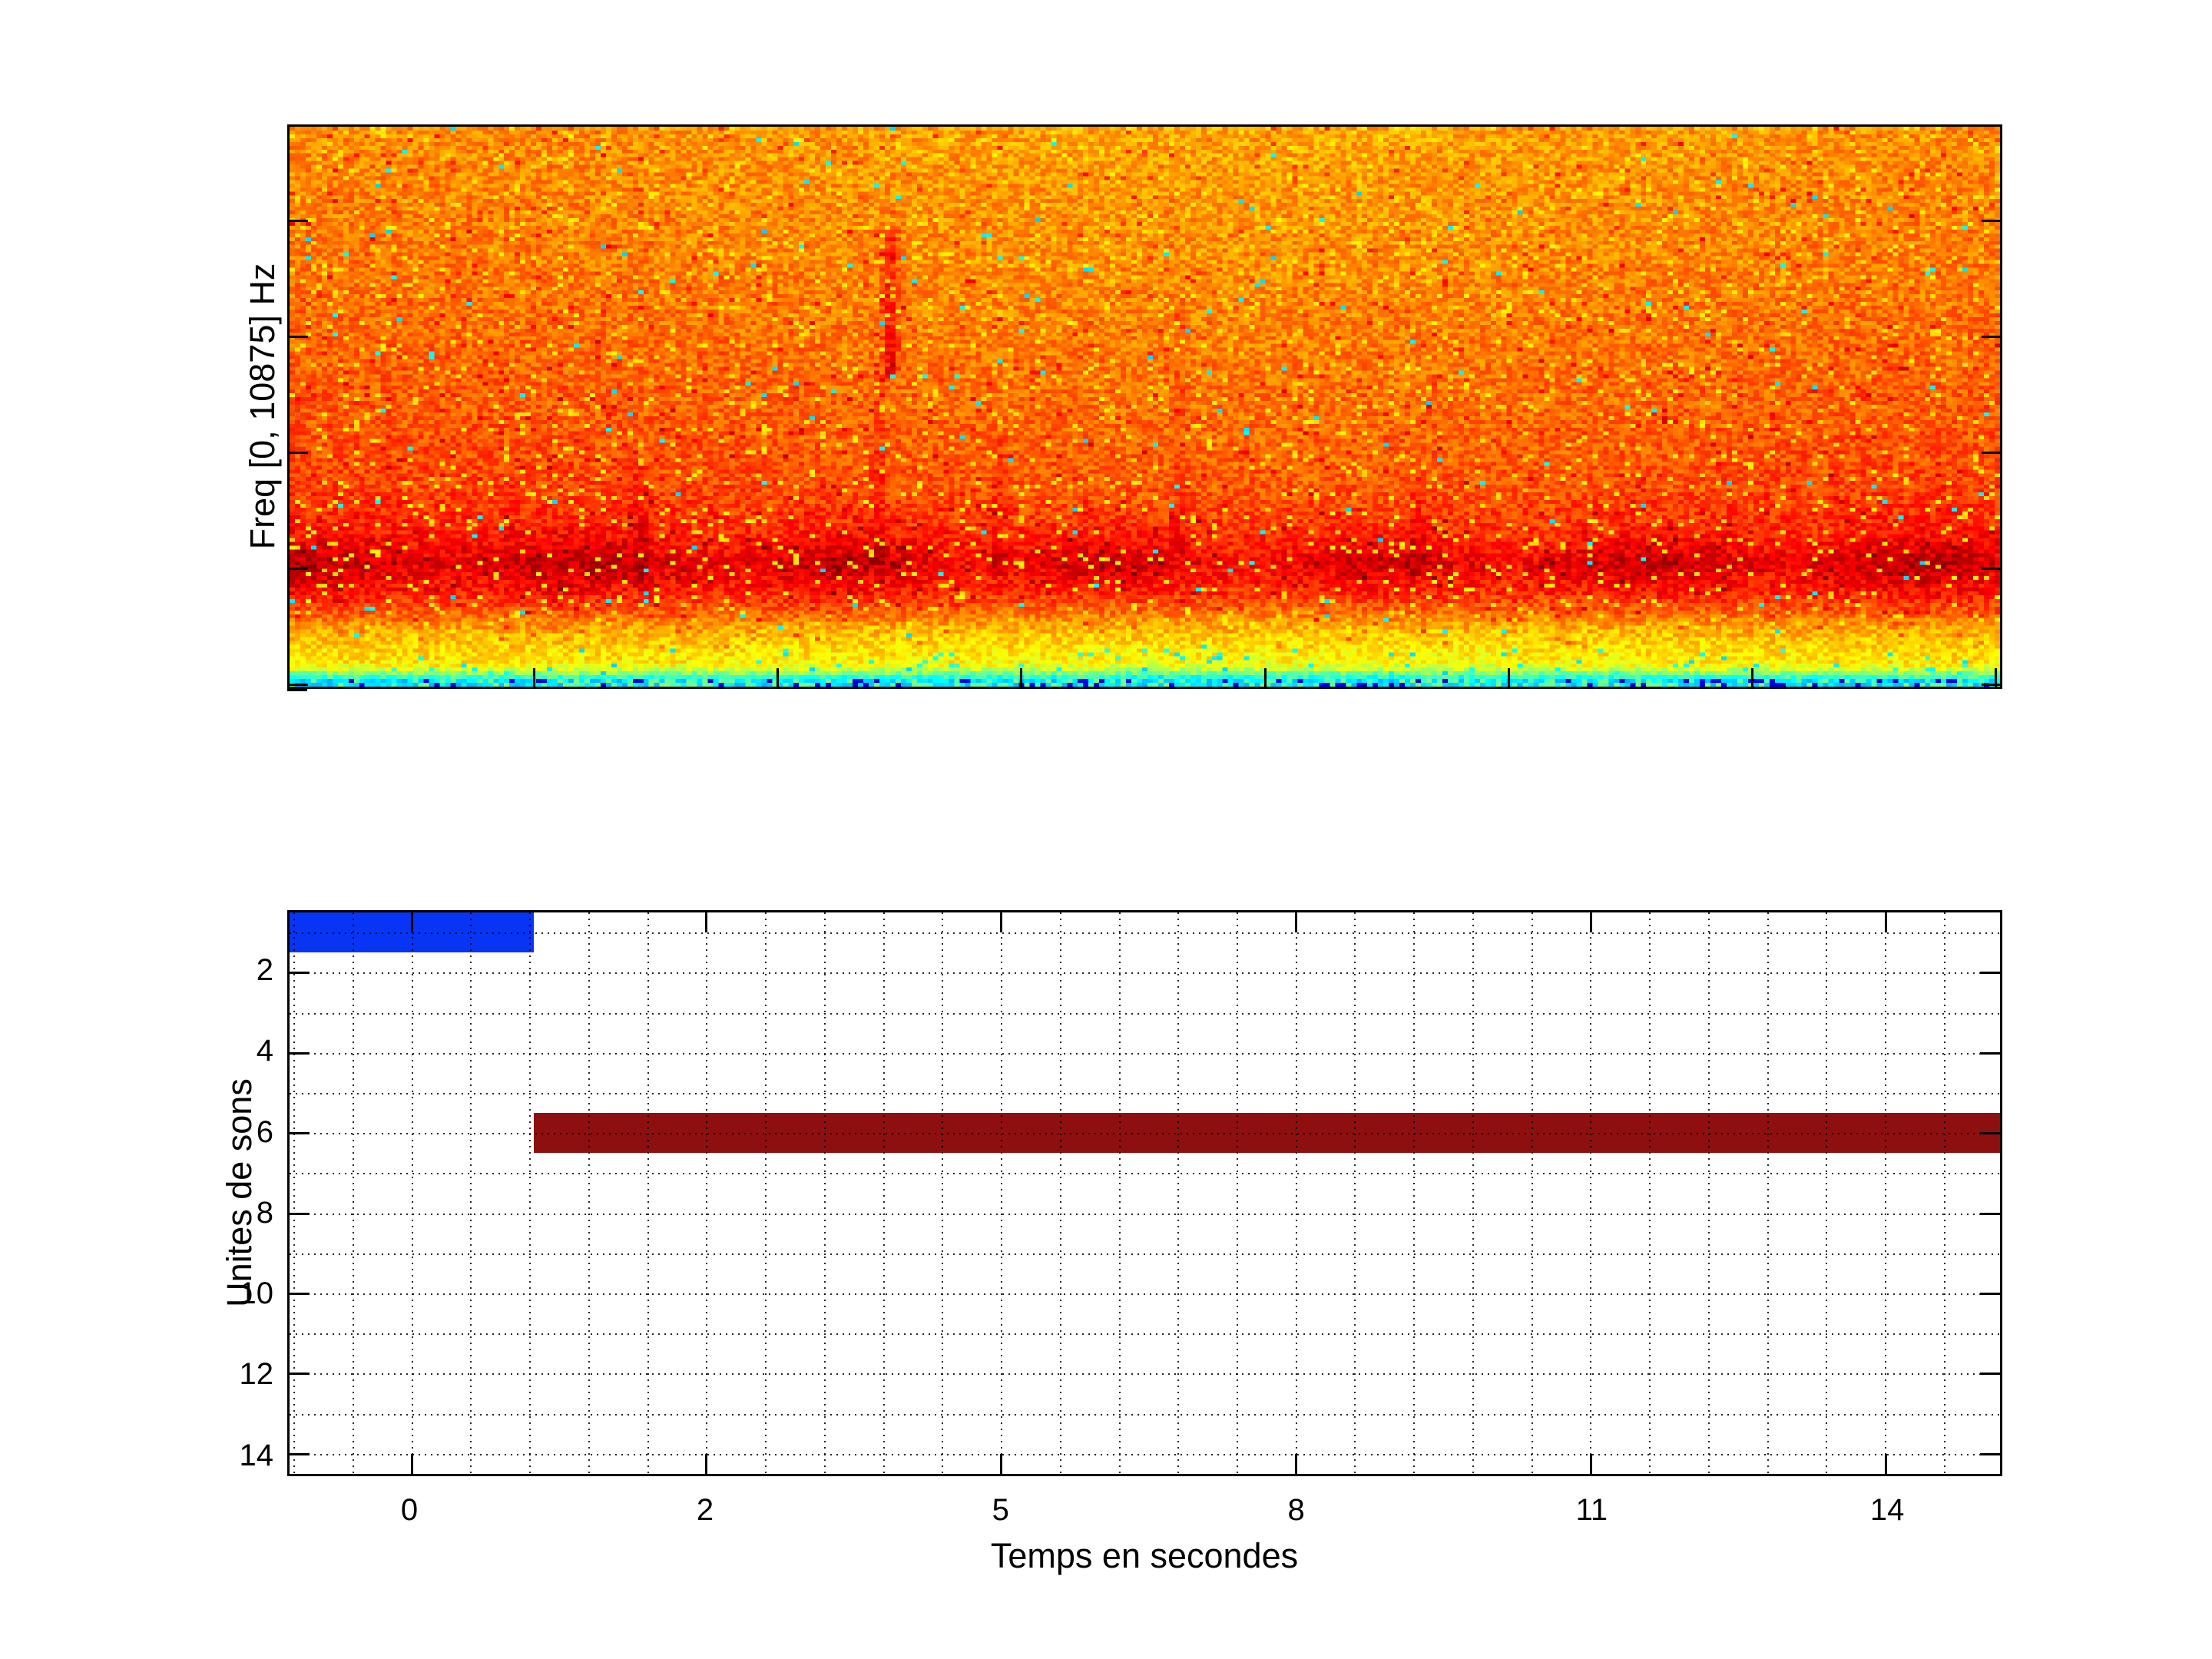  Describe the element at coordinates (264, 971) in the screenshot. I see `y-tick-label: 2` at that location.